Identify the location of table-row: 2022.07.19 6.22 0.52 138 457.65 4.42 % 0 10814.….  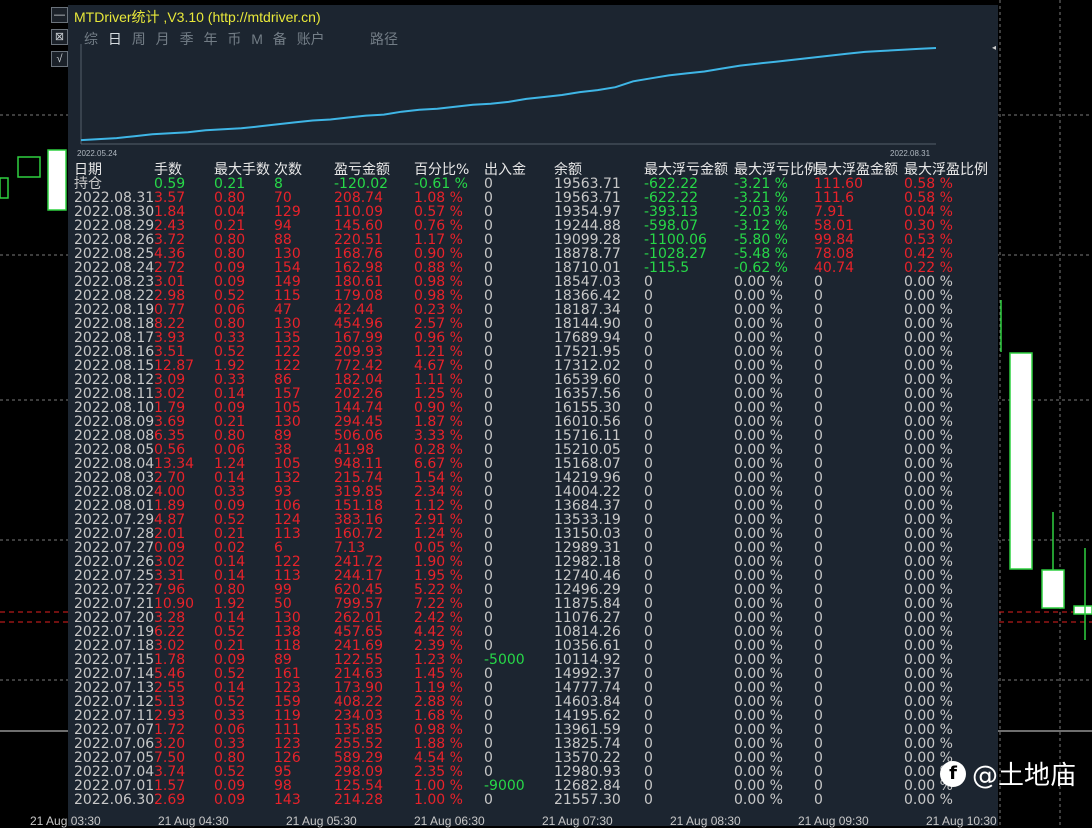
(539, 632).